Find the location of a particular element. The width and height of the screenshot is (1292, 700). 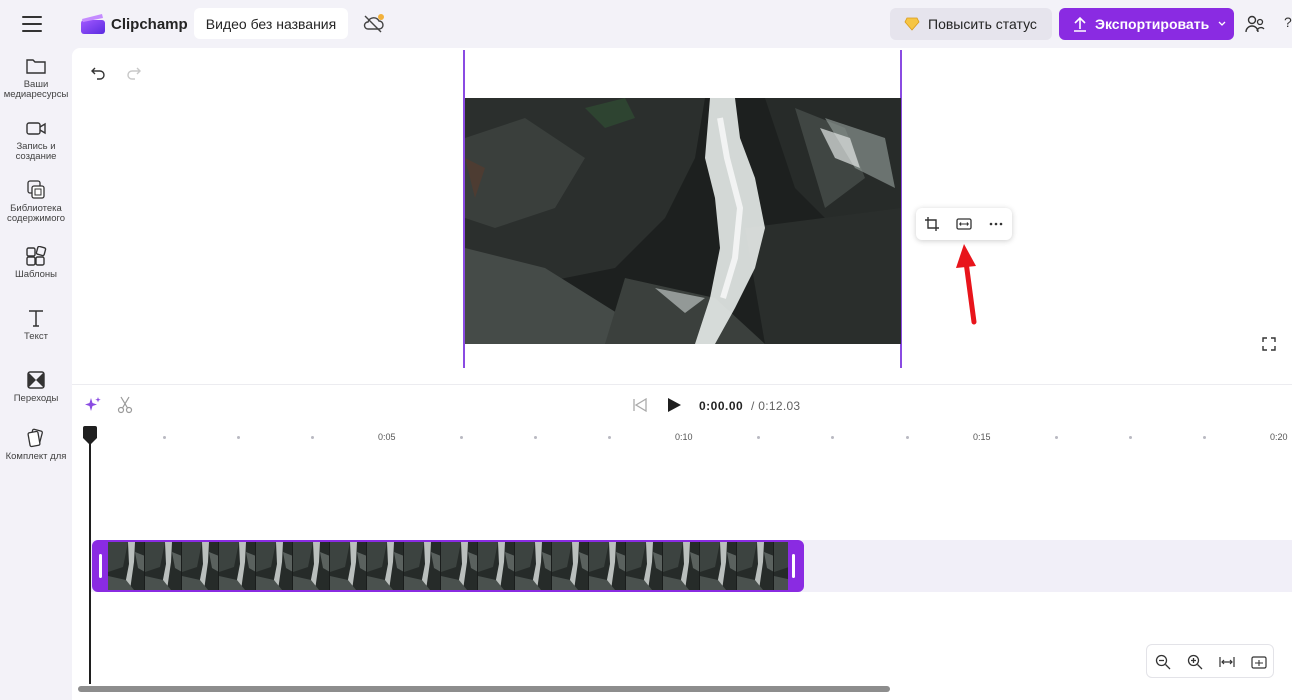

sidebar-item-label: Шаблоны is located at coordinates (35, 274).